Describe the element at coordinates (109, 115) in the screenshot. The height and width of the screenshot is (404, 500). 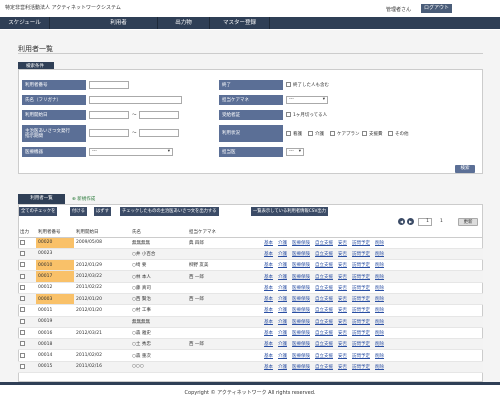
I see `start-date-from` at that location.